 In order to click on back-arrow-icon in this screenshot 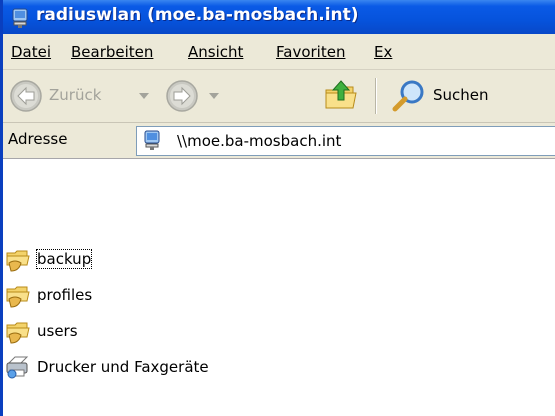, I will do `click(26, 96)`.